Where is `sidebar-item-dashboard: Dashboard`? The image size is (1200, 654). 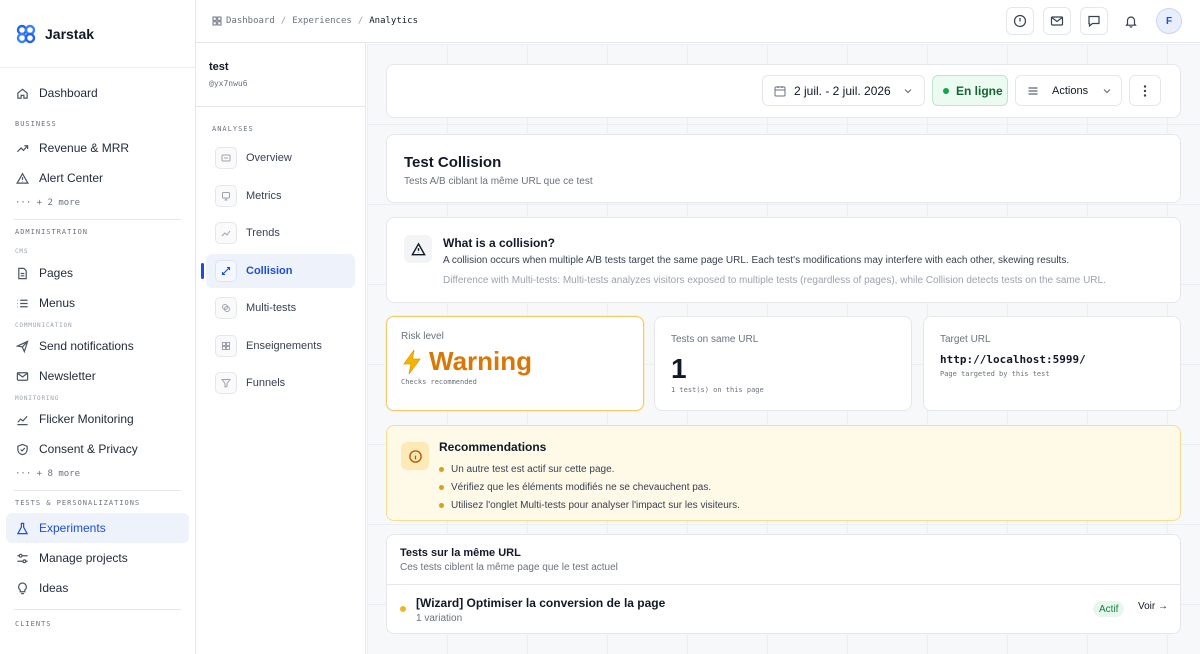 sidebar-item-dashboard: Dashboard is located at coordinates (97, 93).